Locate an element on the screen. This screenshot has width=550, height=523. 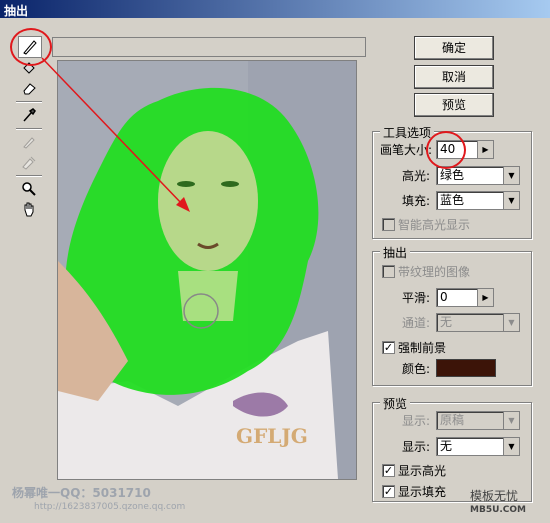
watermark-left-text: 杨幂唯一QQ：5031710 is located at coordinates (81, 493).